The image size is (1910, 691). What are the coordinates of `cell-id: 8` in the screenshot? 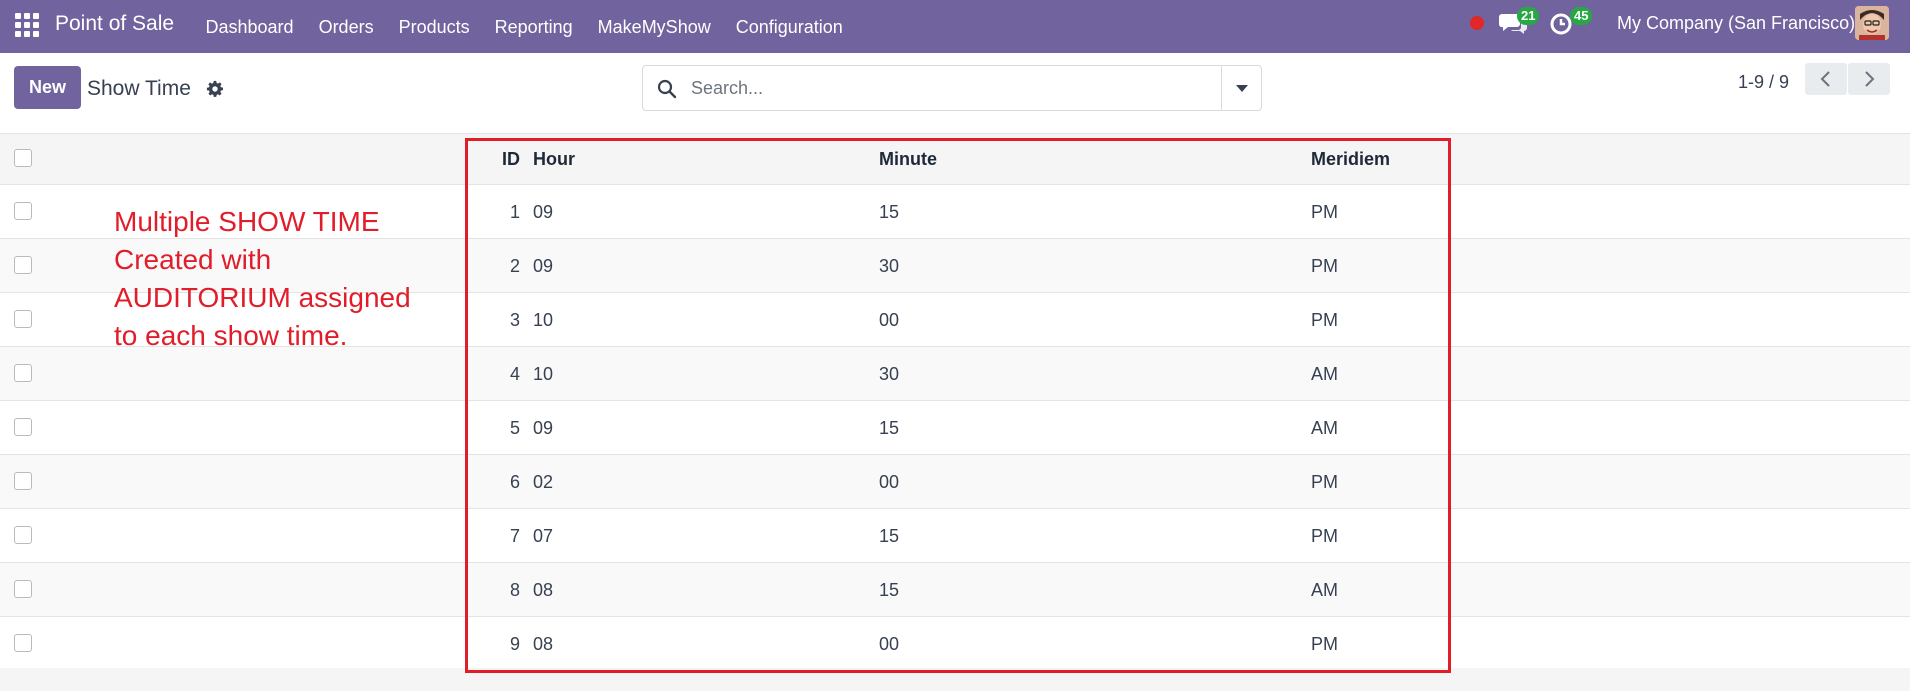 It's located at (514, 590).